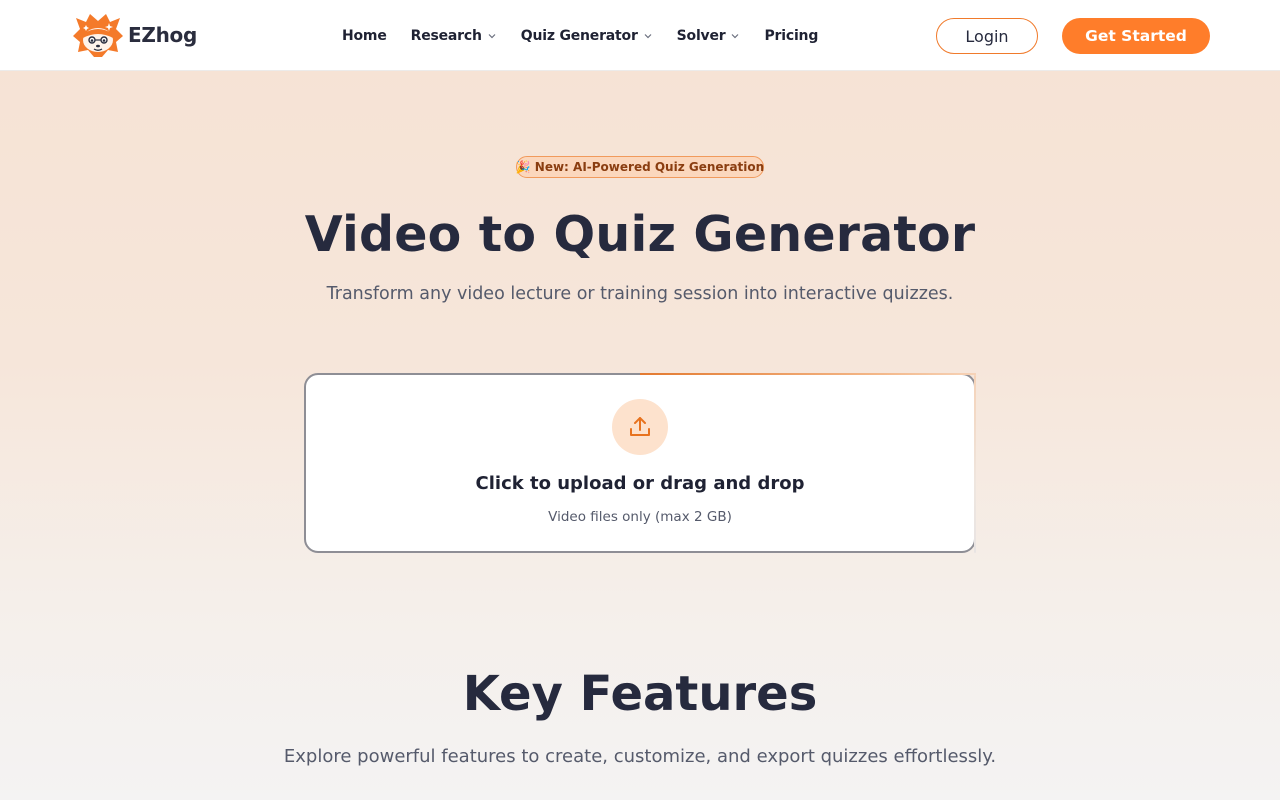  Describe the element at coordinates (640, 234) in the screenshot. I see `page-title: Video to Quiz Generator` at that location.